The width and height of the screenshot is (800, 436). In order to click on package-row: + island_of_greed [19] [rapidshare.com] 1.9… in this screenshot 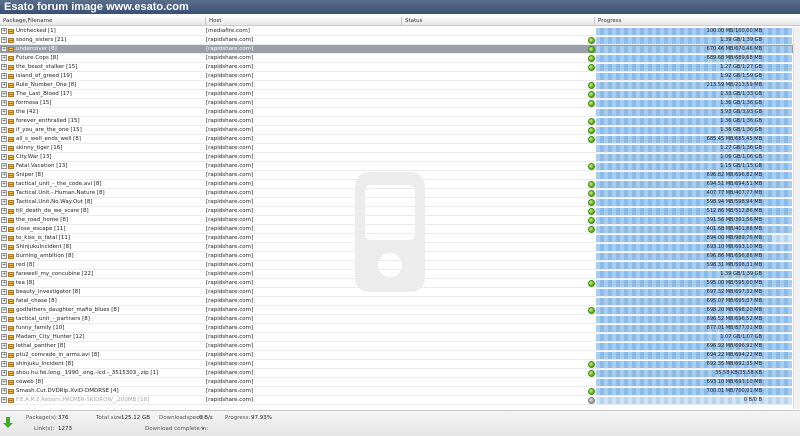, I will do `click(399, 76)`.